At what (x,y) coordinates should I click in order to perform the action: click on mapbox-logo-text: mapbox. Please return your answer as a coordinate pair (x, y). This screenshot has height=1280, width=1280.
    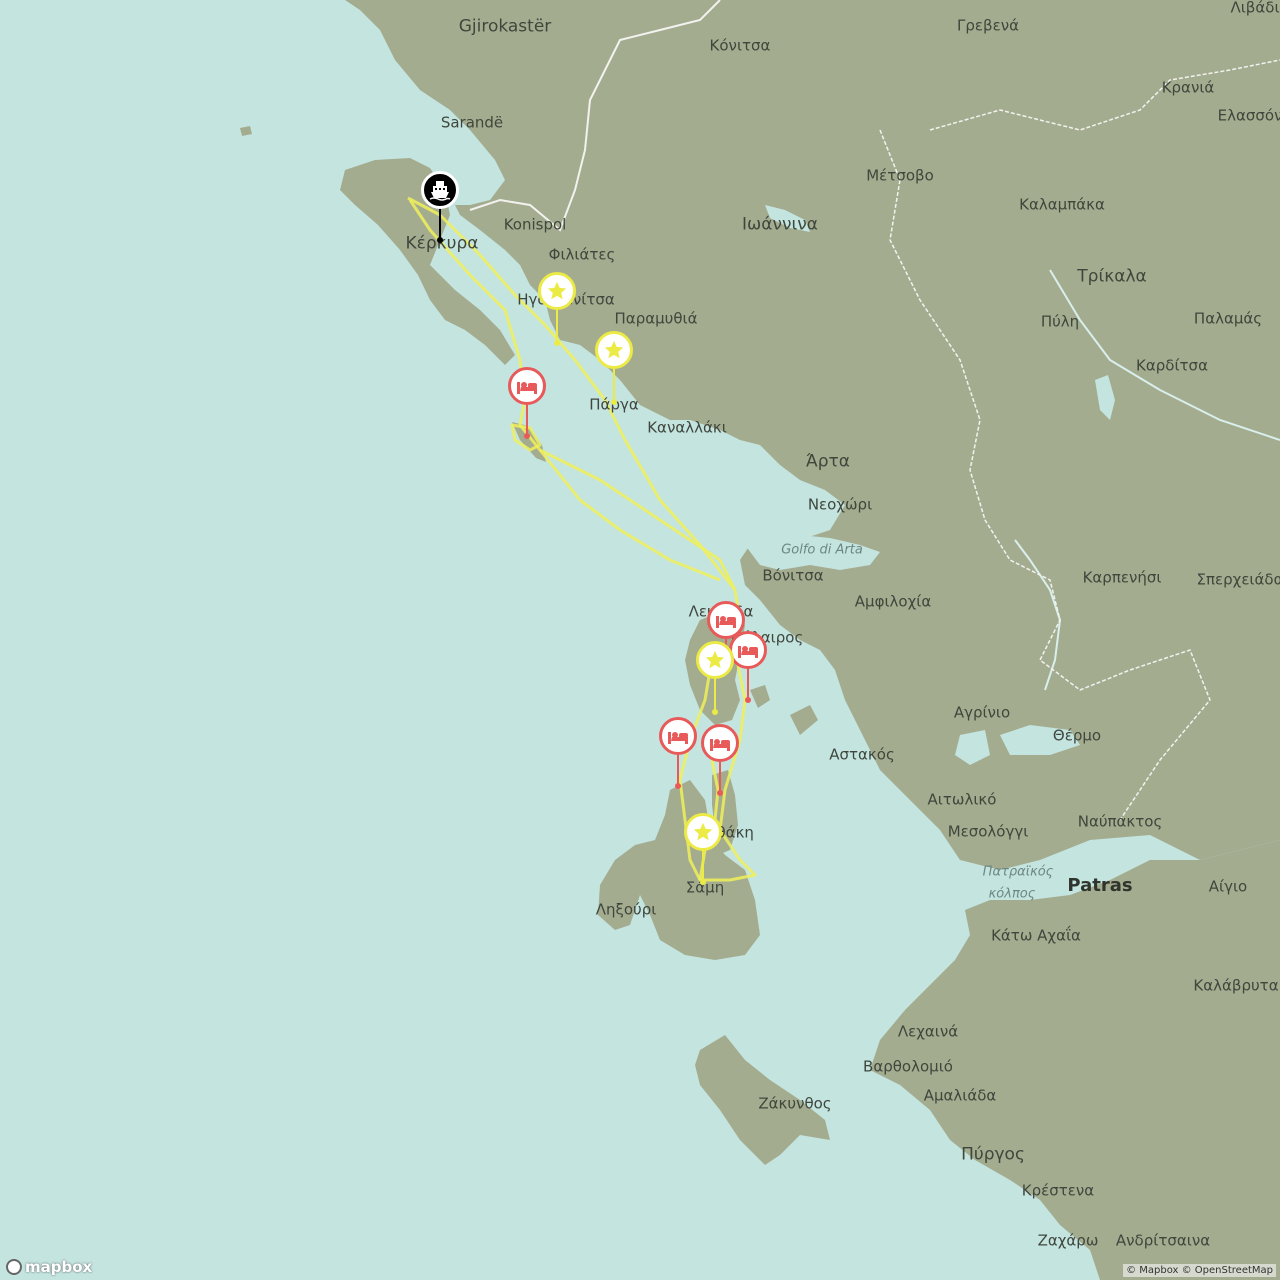
    Looking at the image, I should click on (59, 1267).